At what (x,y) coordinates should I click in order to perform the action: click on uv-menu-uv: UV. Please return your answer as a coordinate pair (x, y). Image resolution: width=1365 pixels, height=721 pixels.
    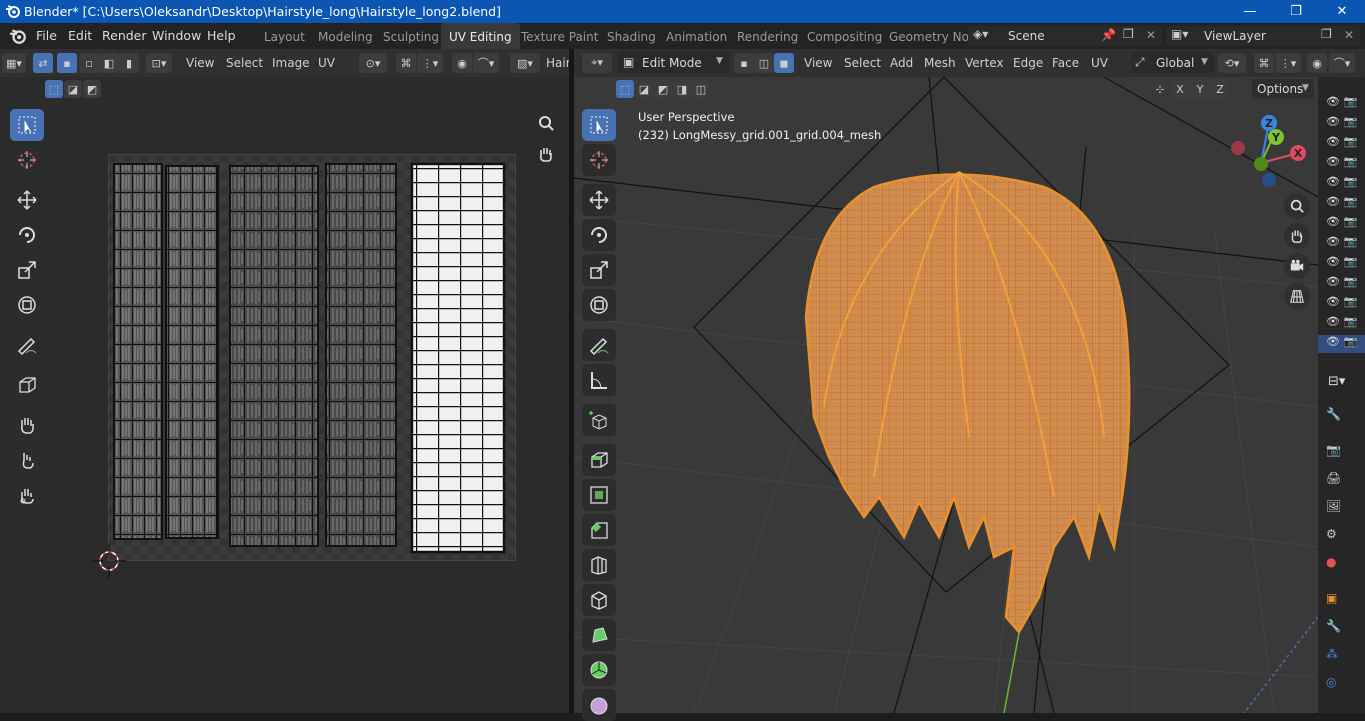
    Looking at the image, I should click on (326, 63).